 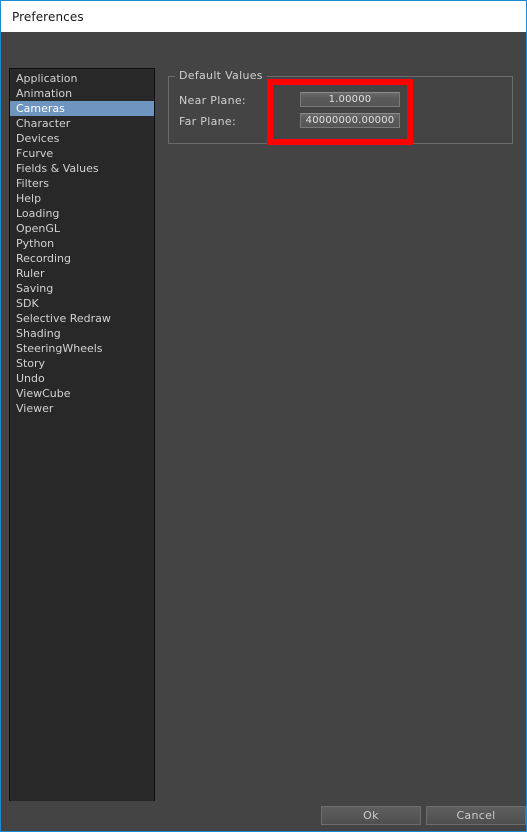 I want to click on sidebar-item-devices: Devices, so click(x=82, y=138).